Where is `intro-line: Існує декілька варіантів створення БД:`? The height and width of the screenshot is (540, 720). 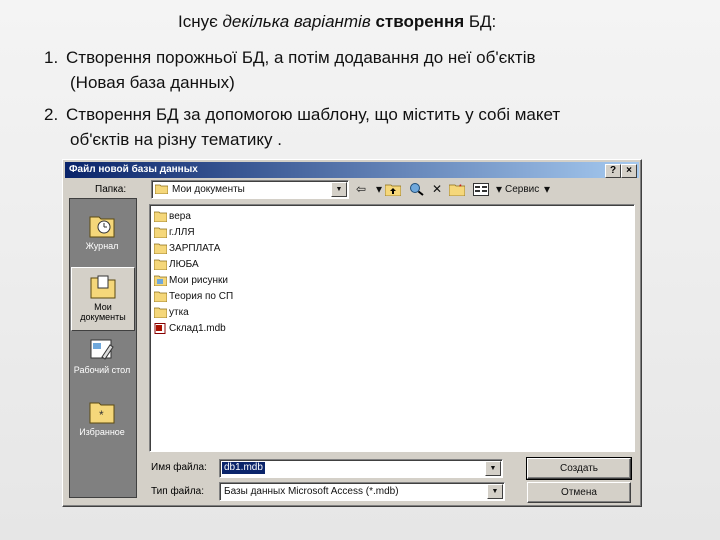
intro-line: Існує декілька варіантів створення БД: is located at coordinates (337, 22).